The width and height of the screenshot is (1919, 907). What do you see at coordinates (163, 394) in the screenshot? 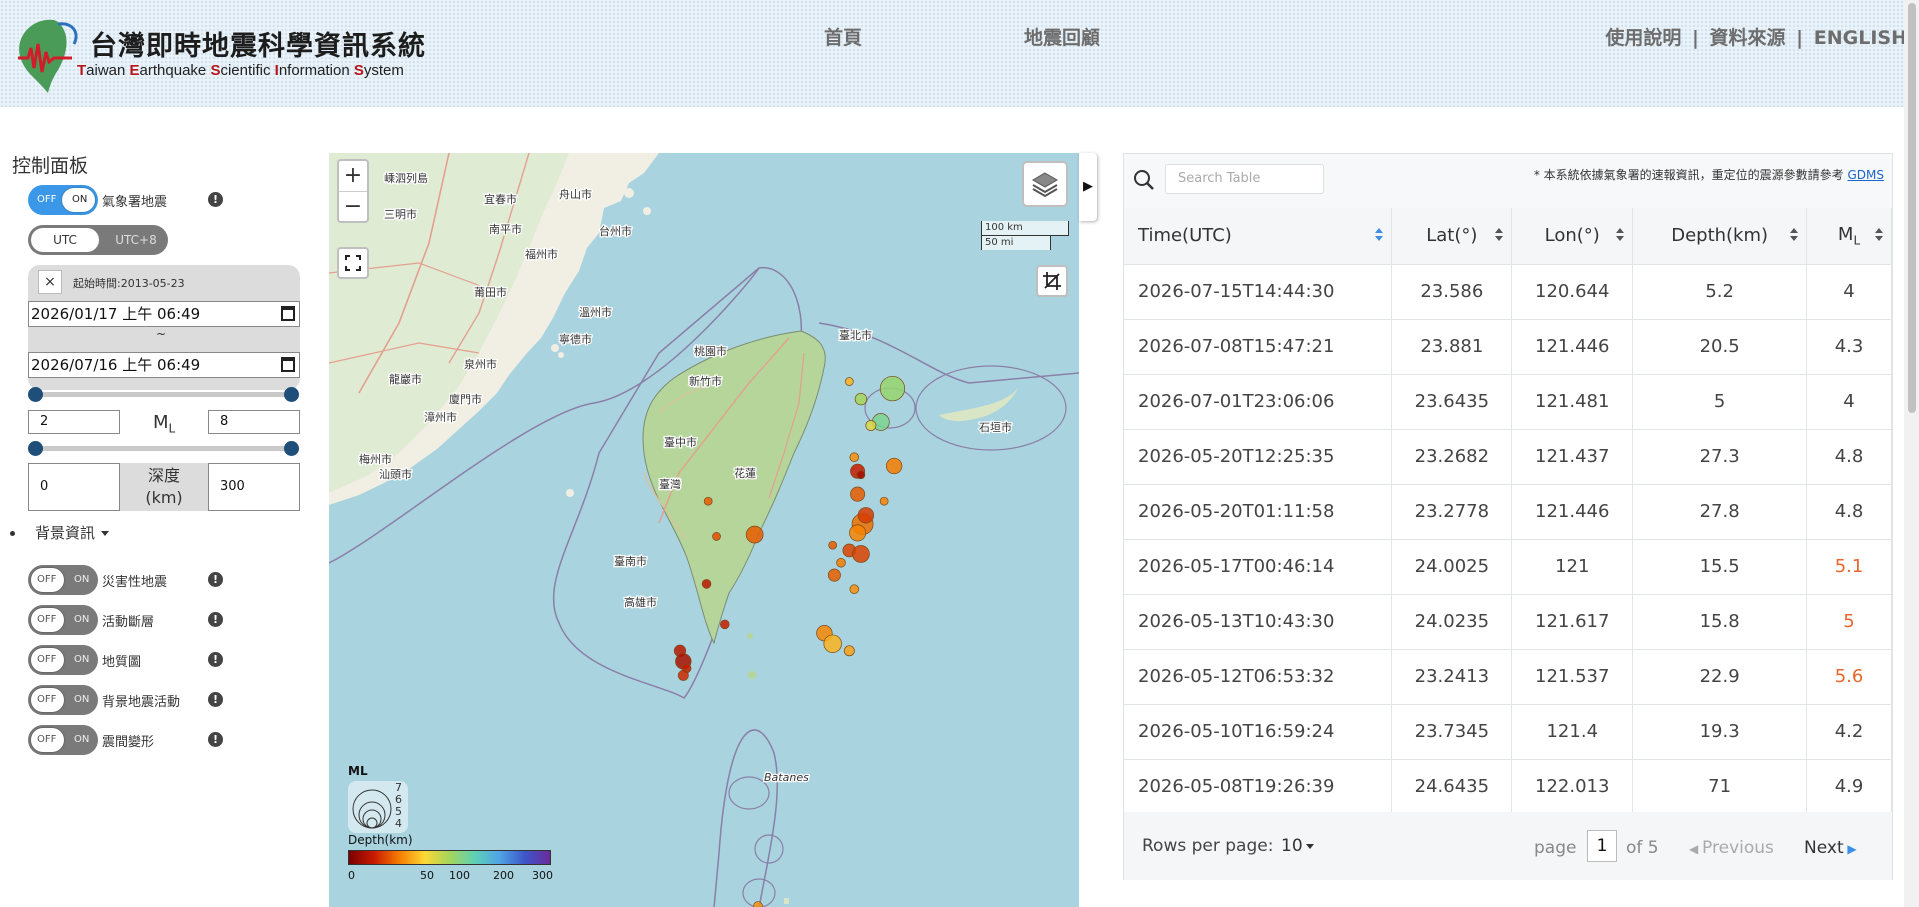
I see `ml-range-slider` at bounding box center [163, 394].